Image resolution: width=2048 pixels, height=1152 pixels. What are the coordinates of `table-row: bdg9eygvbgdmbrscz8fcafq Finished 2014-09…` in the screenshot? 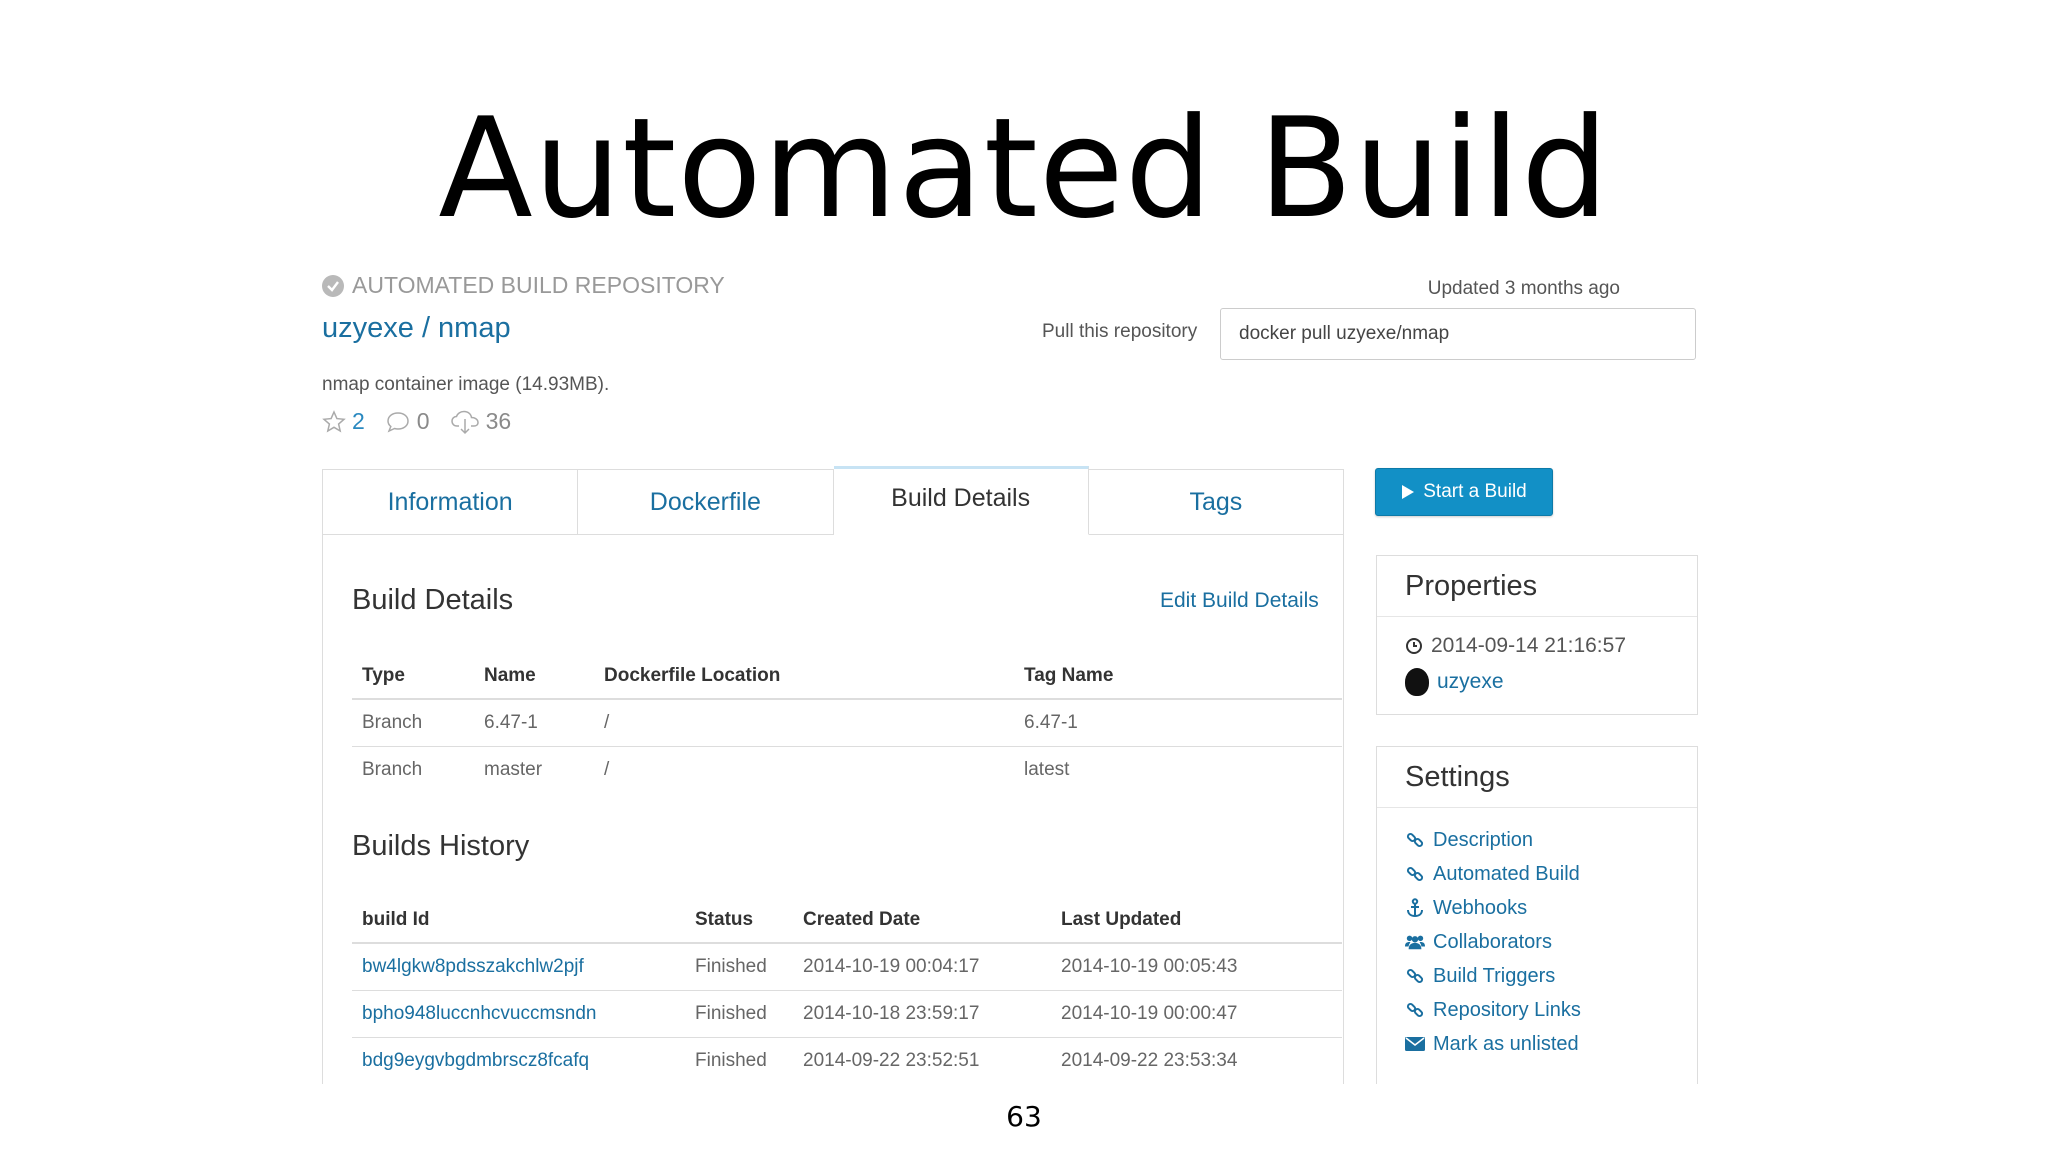 It's located at (847, 1060).